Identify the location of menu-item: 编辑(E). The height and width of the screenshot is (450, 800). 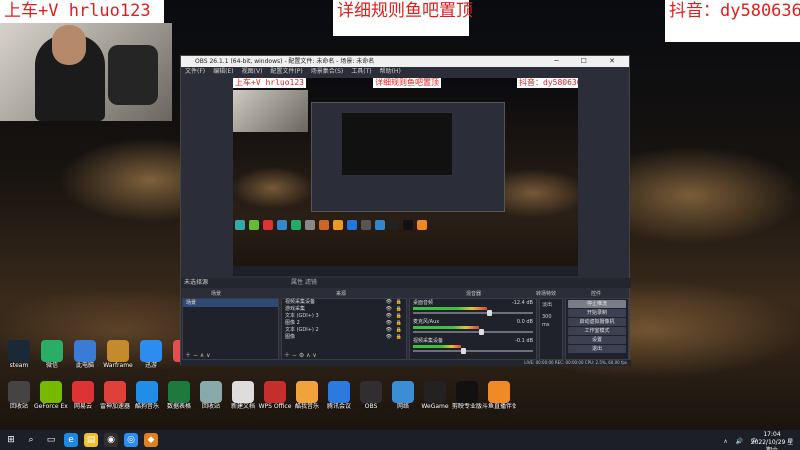
(223, 72).